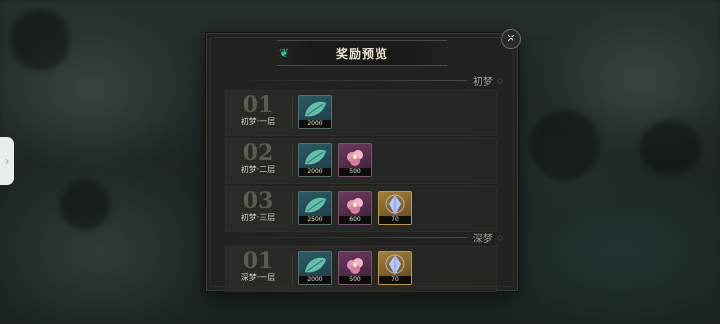 This screenshot has height=324, width=720. What do you see at coordinates (258, 217) in the screenshot?
I see `tier-label: 初梦·三层` at bounding box center [258, 217].